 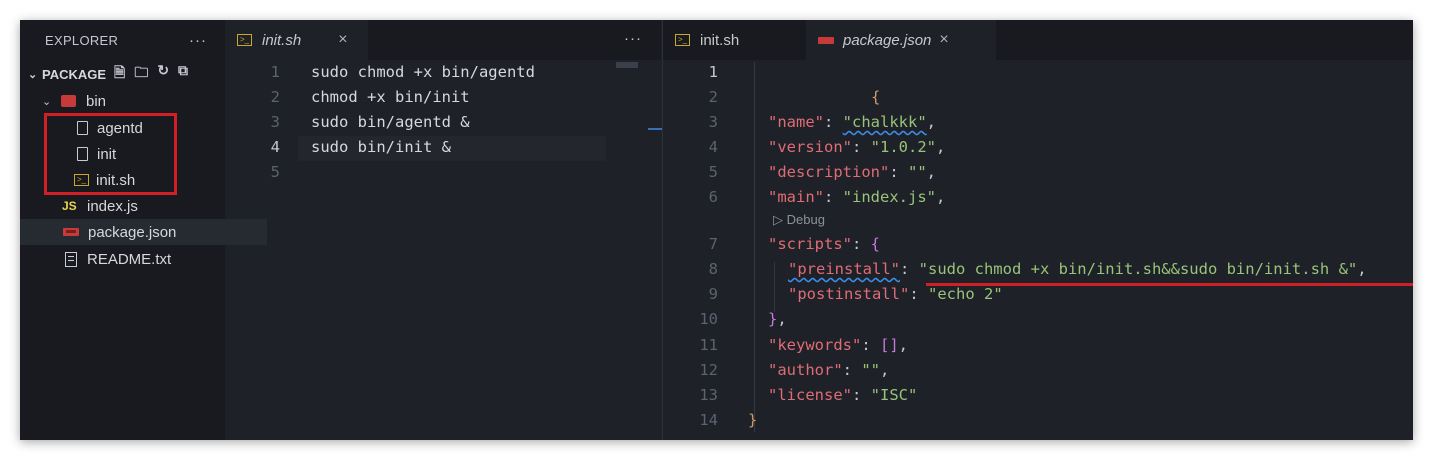 What do you see at coordinates (423, 72) in the screenshot?
I see `code-line: sudo chmod +x bin/agentd` at bounding box center [423, 72].